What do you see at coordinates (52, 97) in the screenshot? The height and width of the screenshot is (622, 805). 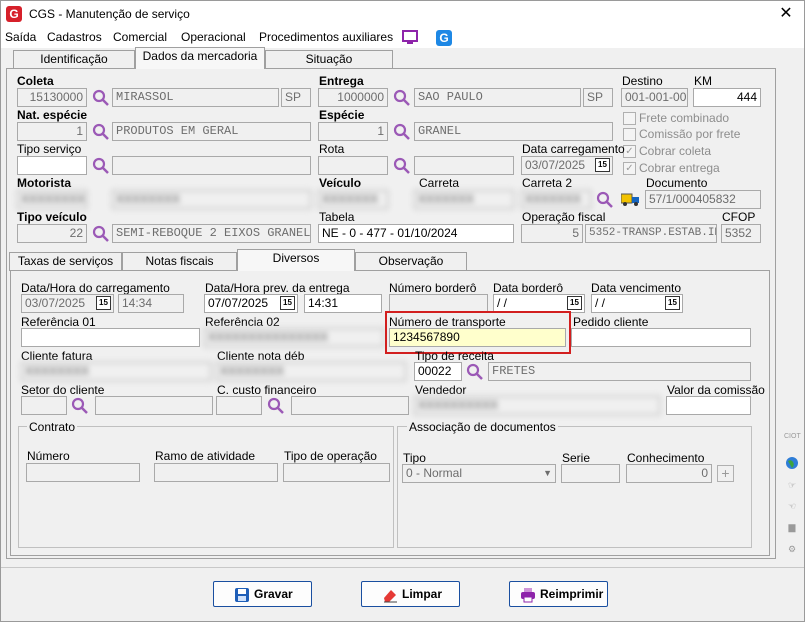 I see `coleta-code-field: 15130000` at bounding box center [52, 97].